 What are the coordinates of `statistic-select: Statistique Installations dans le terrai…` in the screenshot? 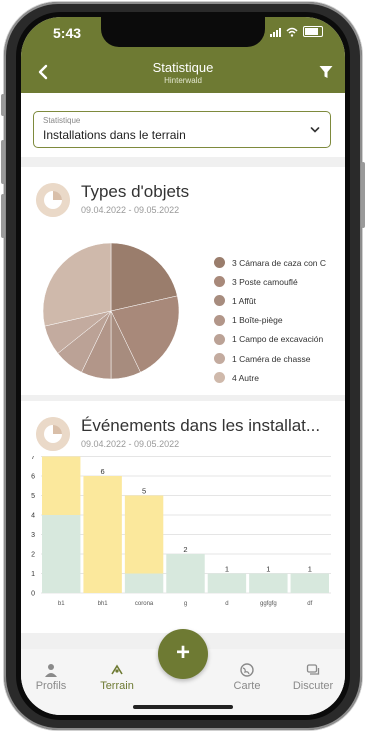 It's located at (182, 129).